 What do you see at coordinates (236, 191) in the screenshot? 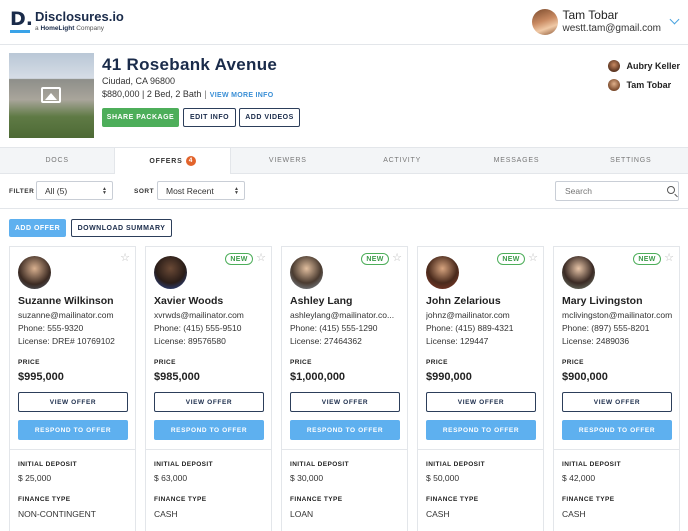
I see `select-arrows-icon: ▲ ▼` at bounding box center [236, 191].